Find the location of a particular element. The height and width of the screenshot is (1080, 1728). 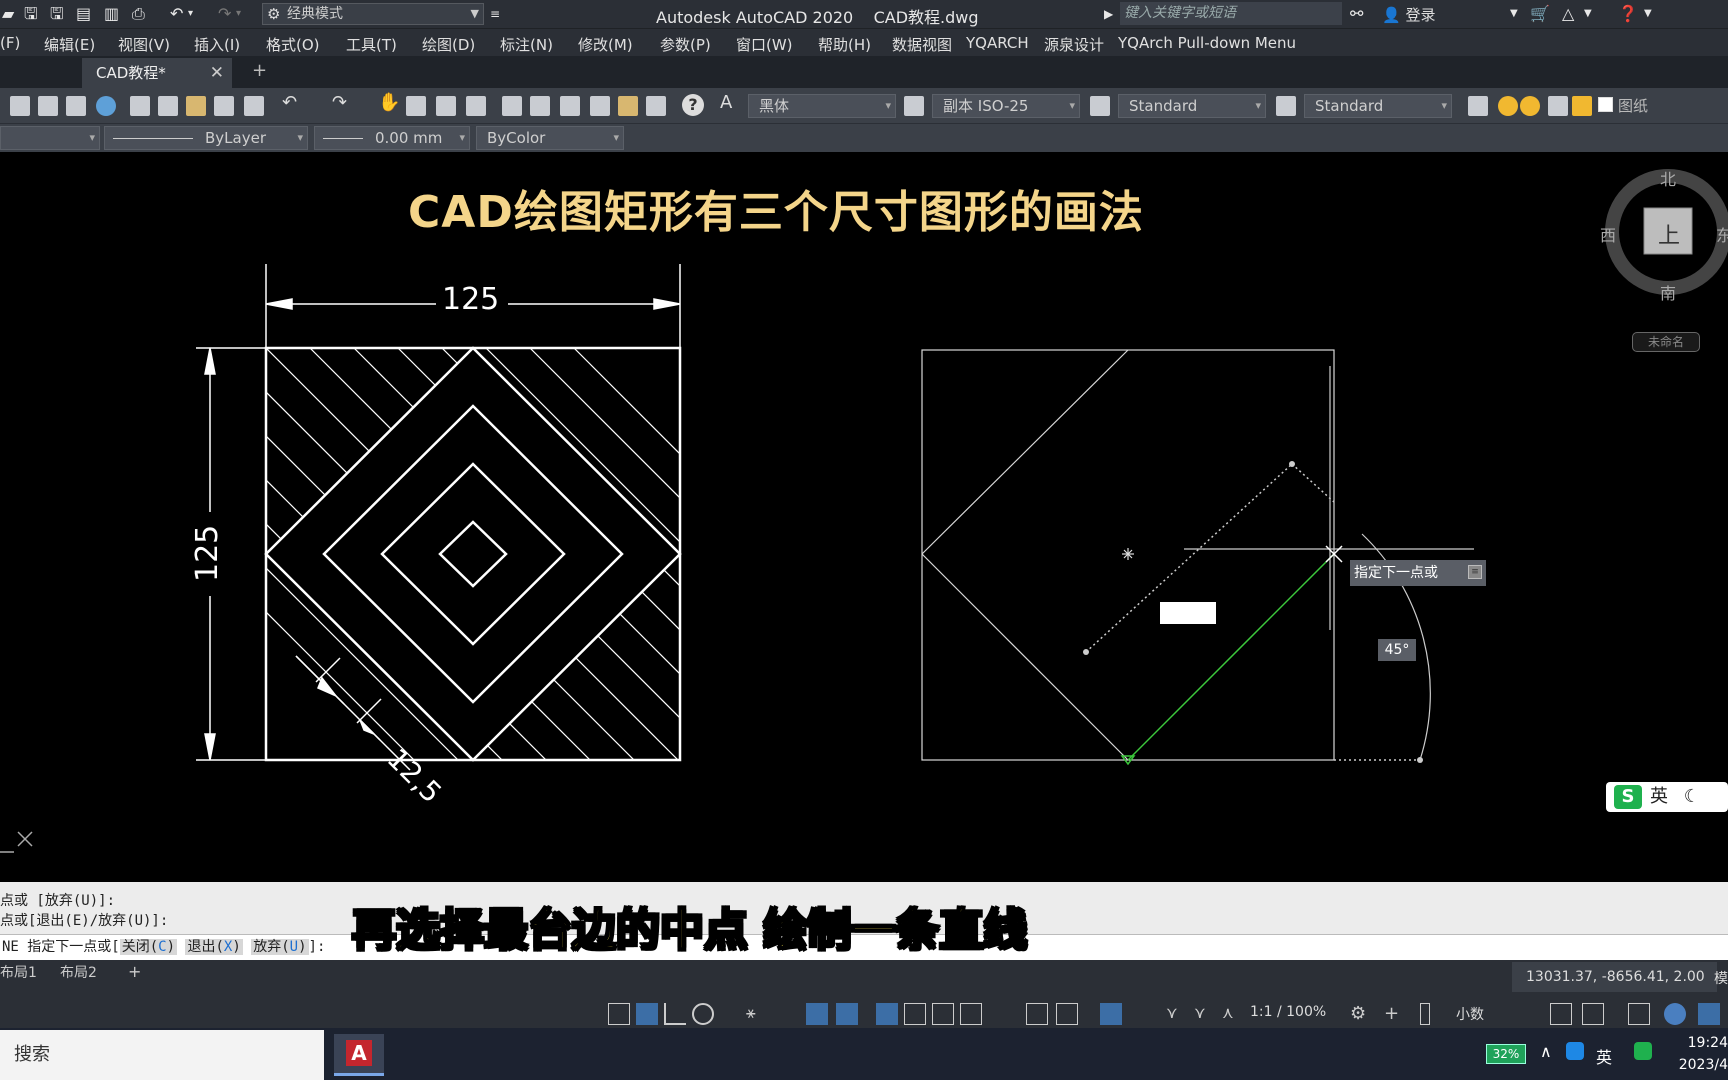

plot-style-select: ByColor ▾ is located at coordinates (550, 138).